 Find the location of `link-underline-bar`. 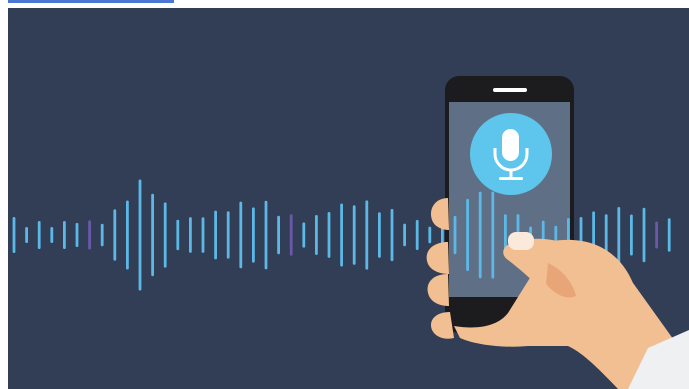

link-underline-bar is located at coordinates (91, 1).